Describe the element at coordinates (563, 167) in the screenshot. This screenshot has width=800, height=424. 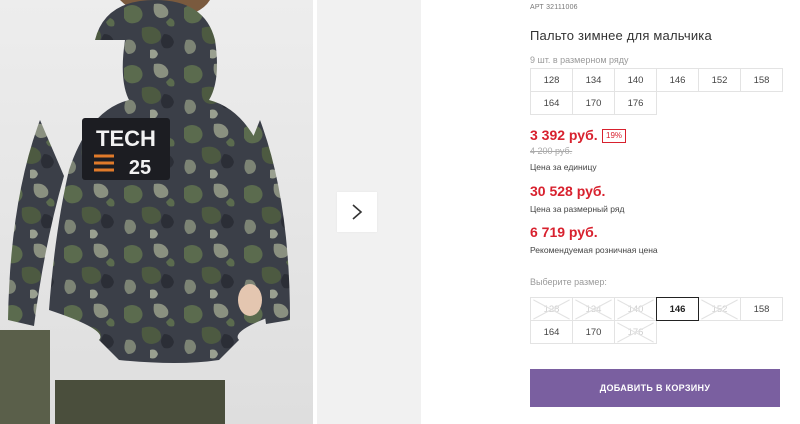
I see `unit-price-label: Цена за единицу` at that location.